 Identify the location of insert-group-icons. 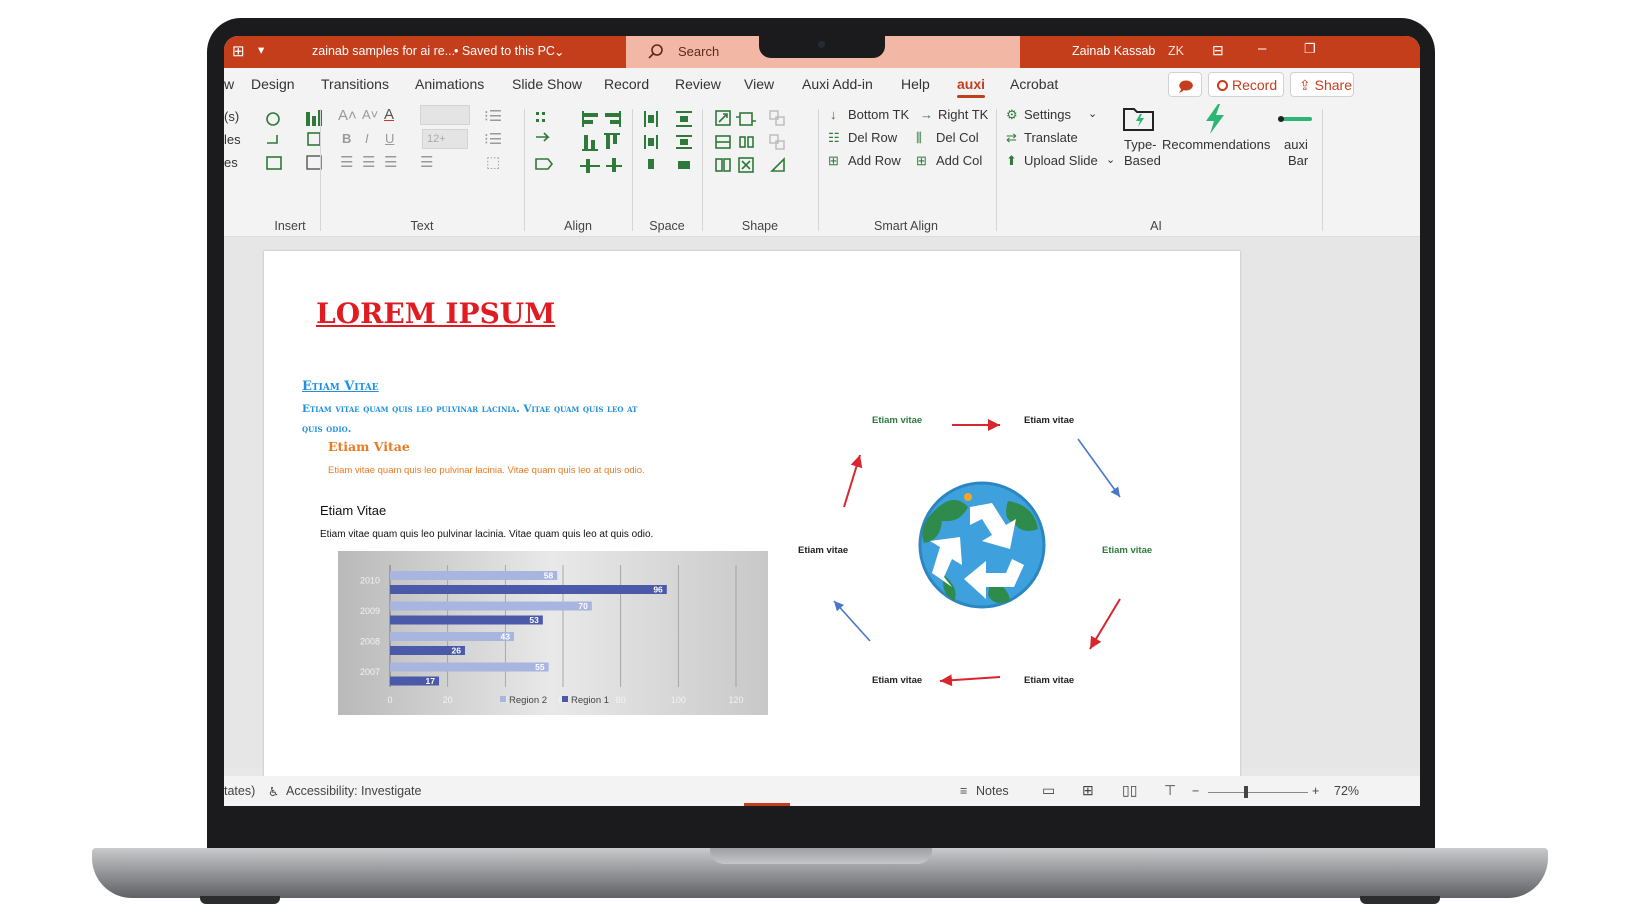
(299, 144).